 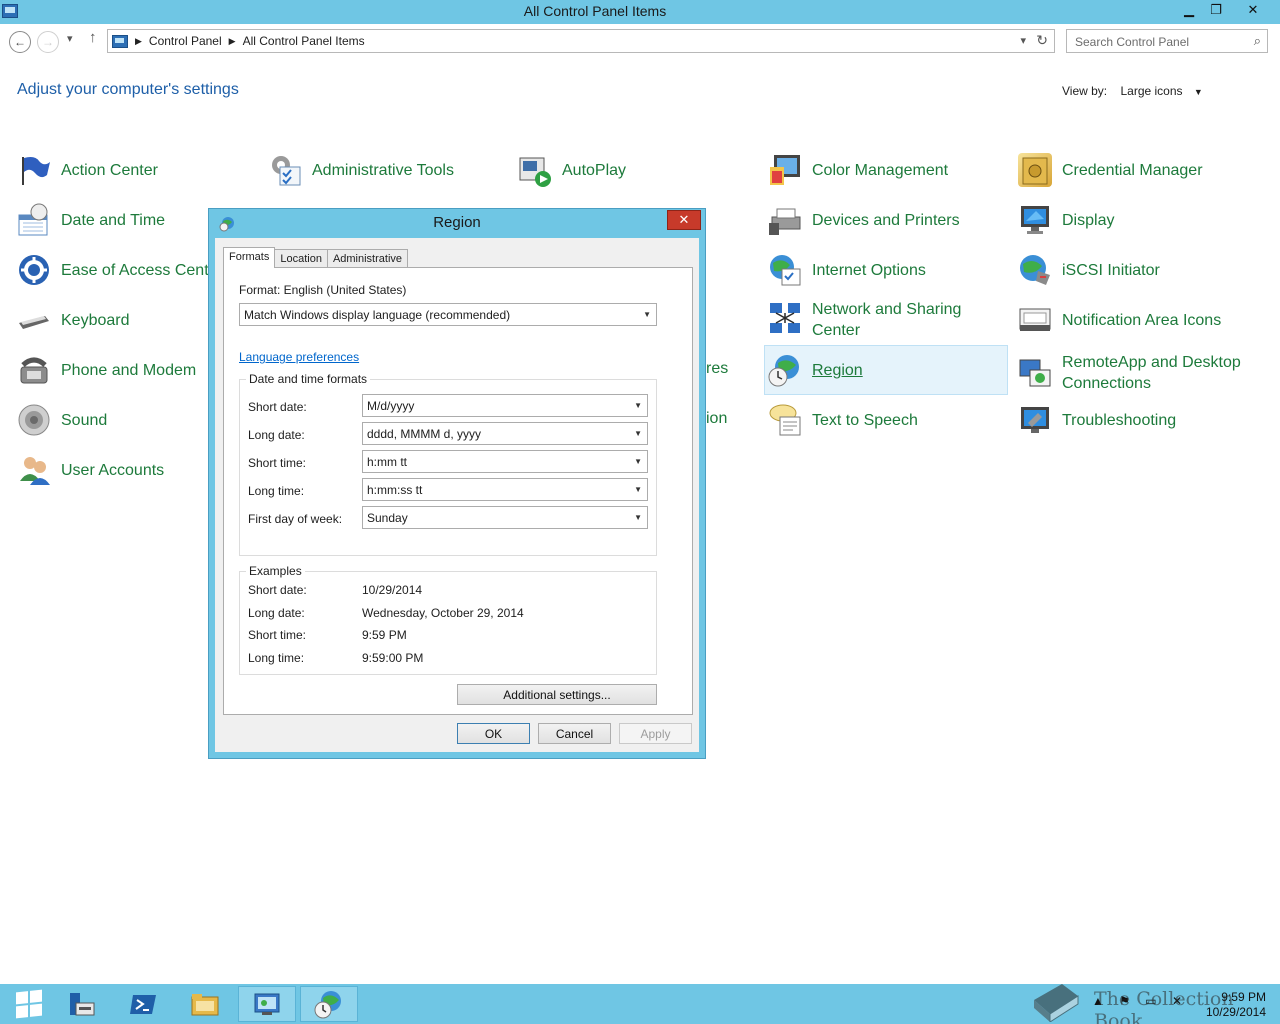 I want to click on speaker-icon, so click(x=34, y=420).